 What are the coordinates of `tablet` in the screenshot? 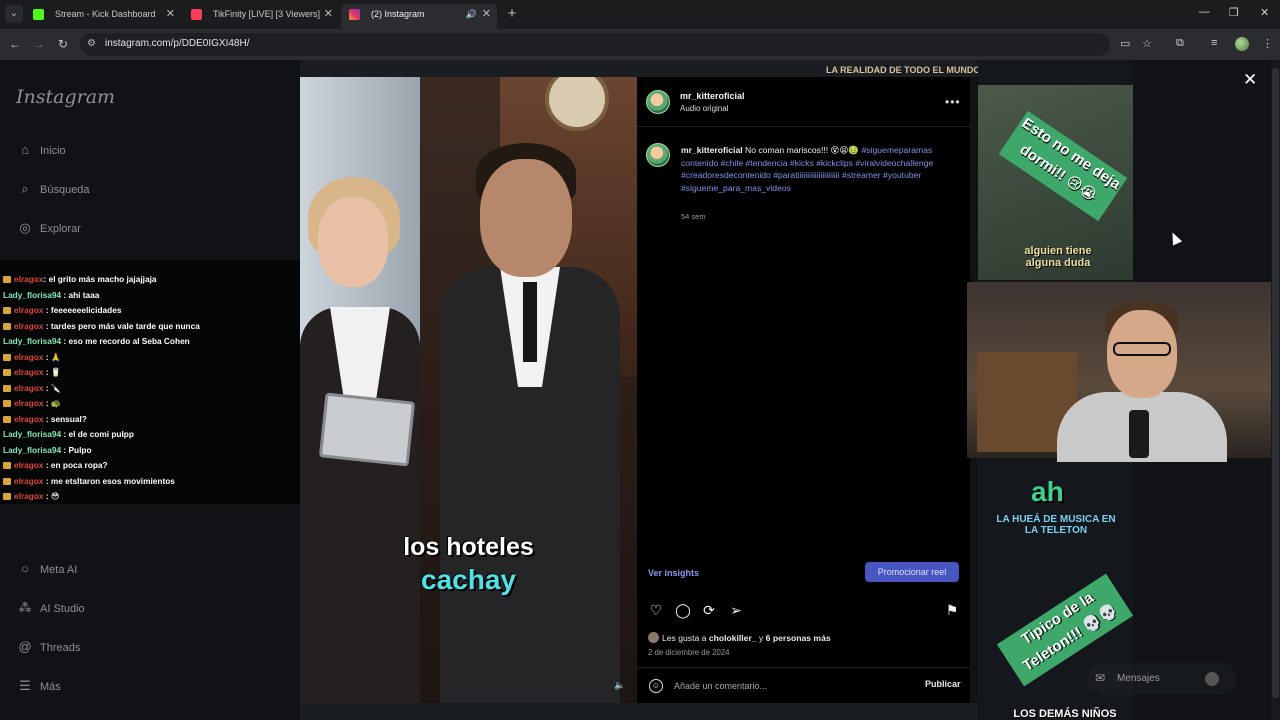 It's located at (367, 429).